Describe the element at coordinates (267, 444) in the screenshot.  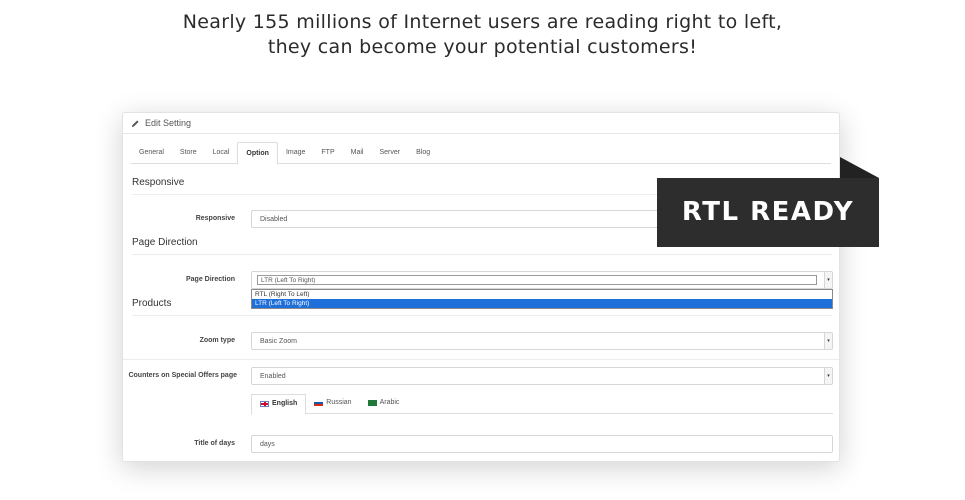
I see `title-of-days-value: days` at that location.